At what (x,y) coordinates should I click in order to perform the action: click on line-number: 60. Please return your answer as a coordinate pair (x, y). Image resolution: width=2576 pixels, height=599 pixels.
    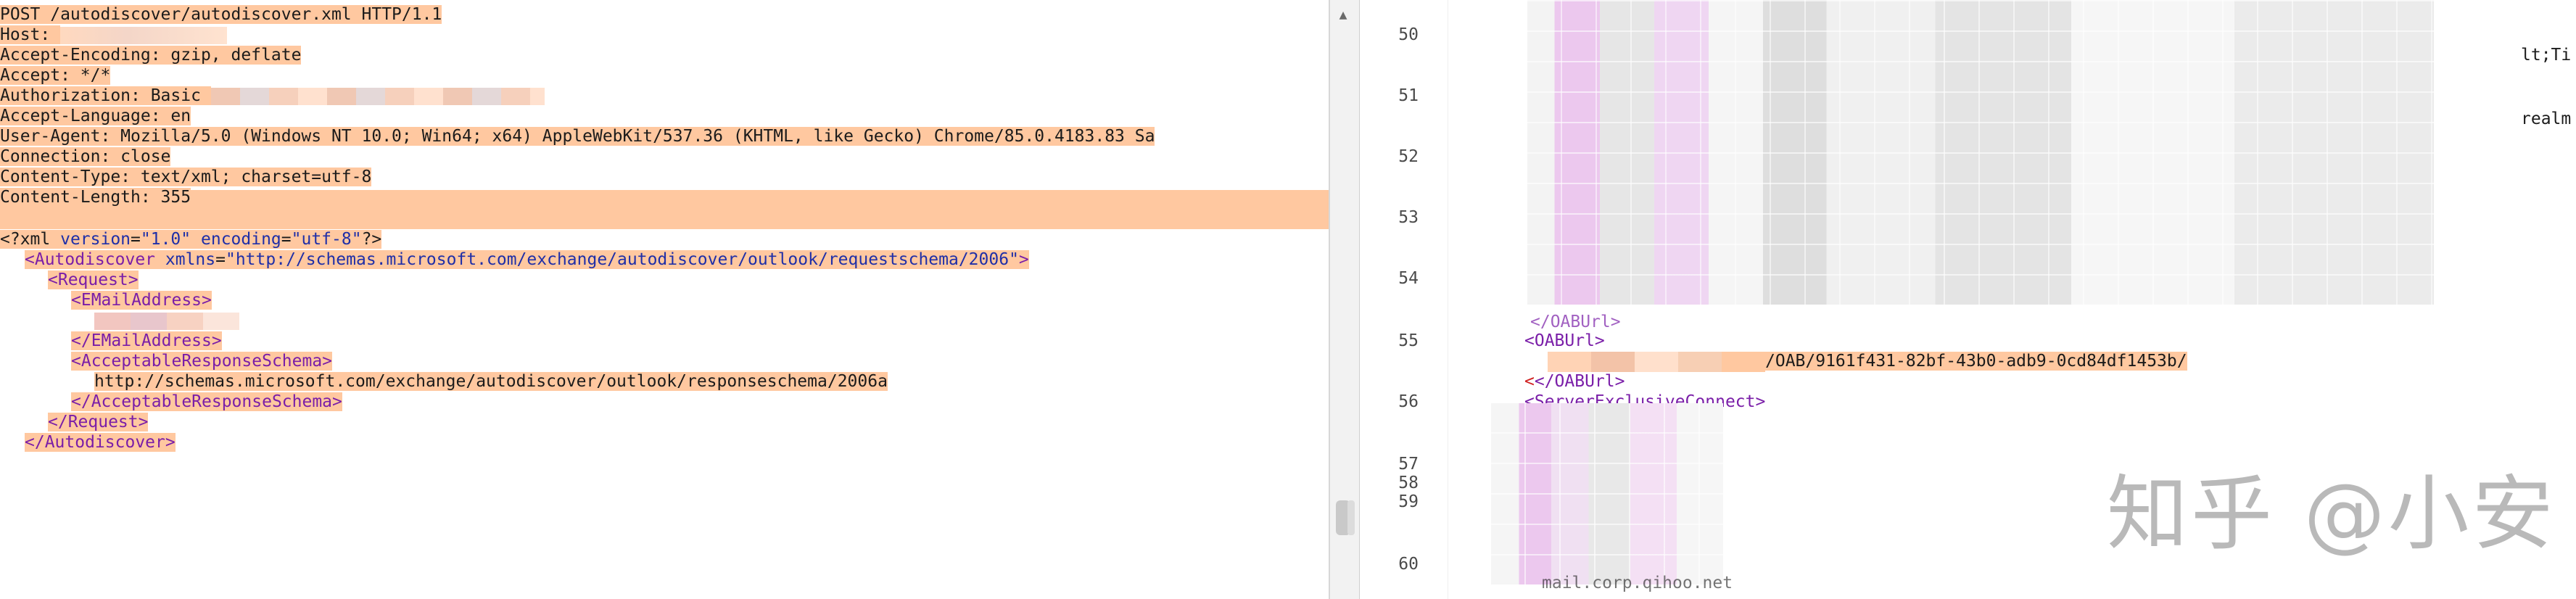
    Looking at the image, I should click on (1408, 564).